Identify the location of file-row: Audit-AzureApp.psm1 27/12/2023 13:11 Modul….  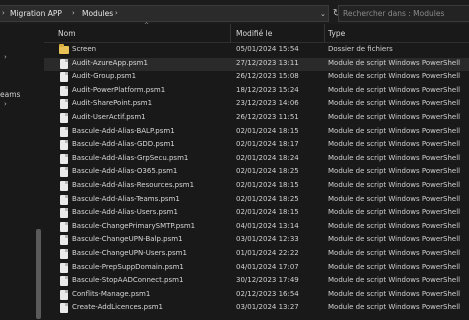
(256, 64).